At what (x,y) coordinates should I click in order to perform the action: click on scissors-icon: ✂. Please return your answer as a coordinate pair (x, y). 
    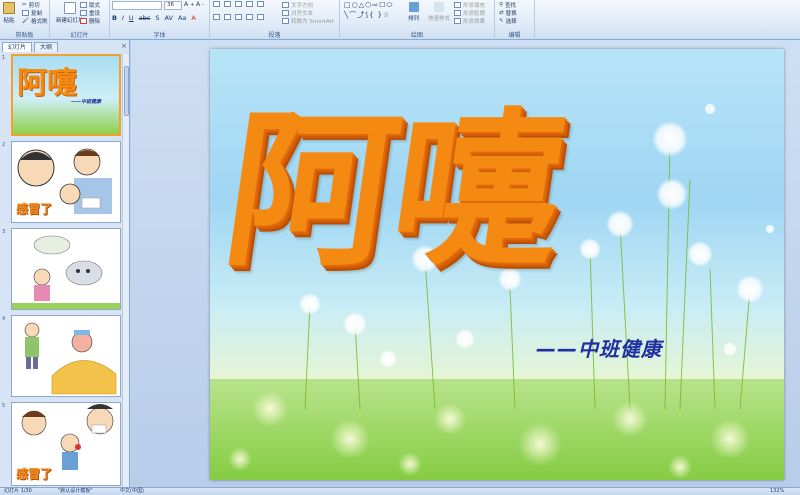
    Looking at the image, I should click on (24, 5).